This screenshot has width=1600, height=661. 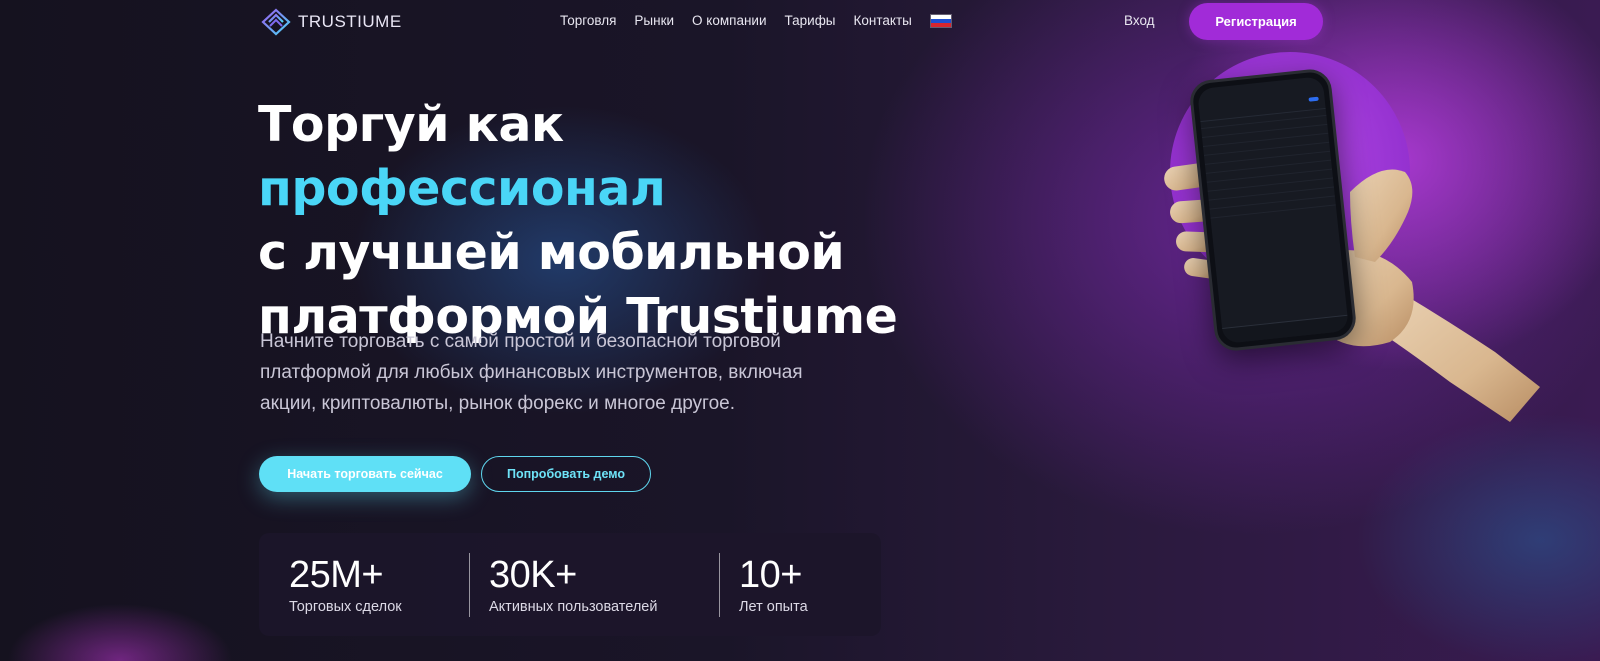 I want to click on hero-title-accent: профессионал, so click(x=462, y=188).